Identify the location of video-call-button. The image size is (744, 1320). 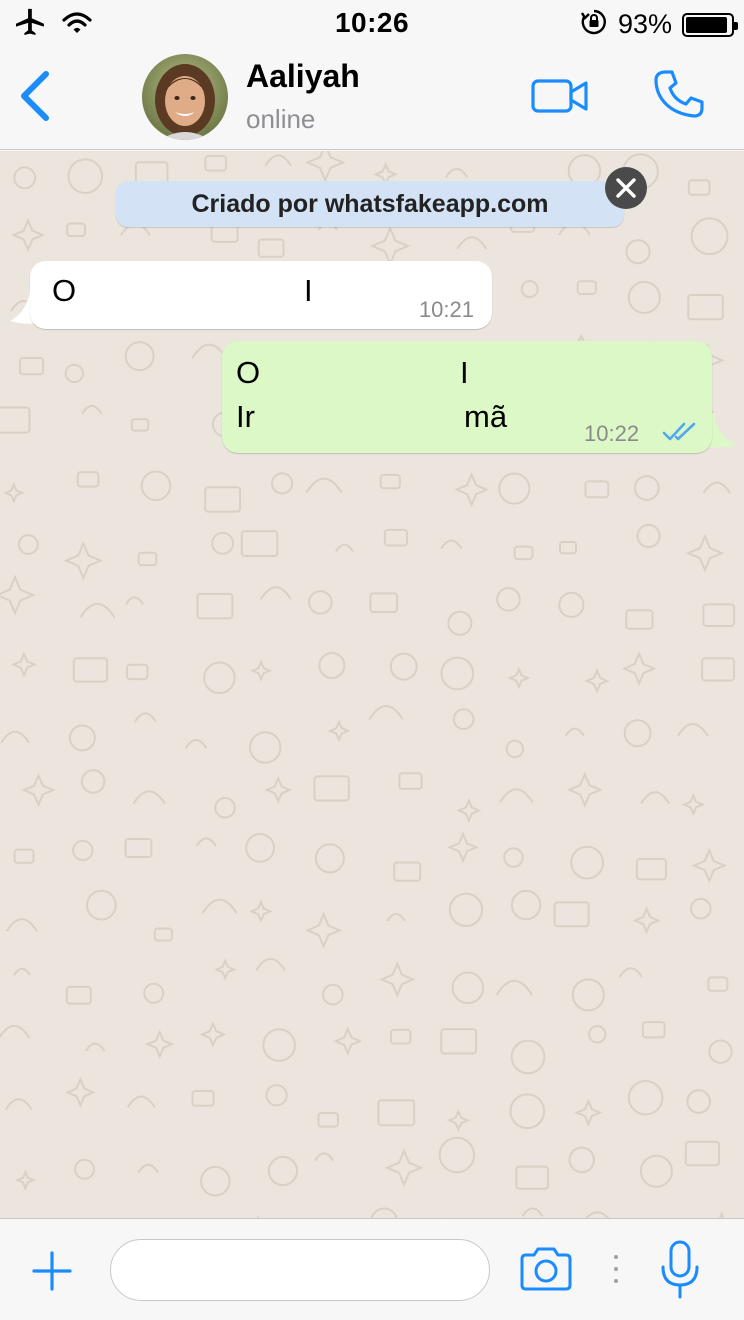
(560, 96).